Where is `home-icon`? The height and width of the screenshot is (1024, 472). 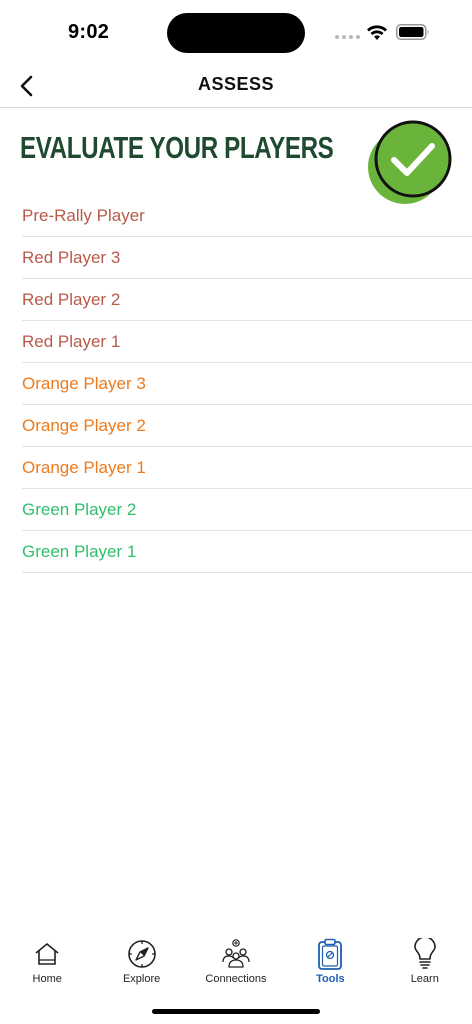
home-icon is located at coordinates (47, 954).